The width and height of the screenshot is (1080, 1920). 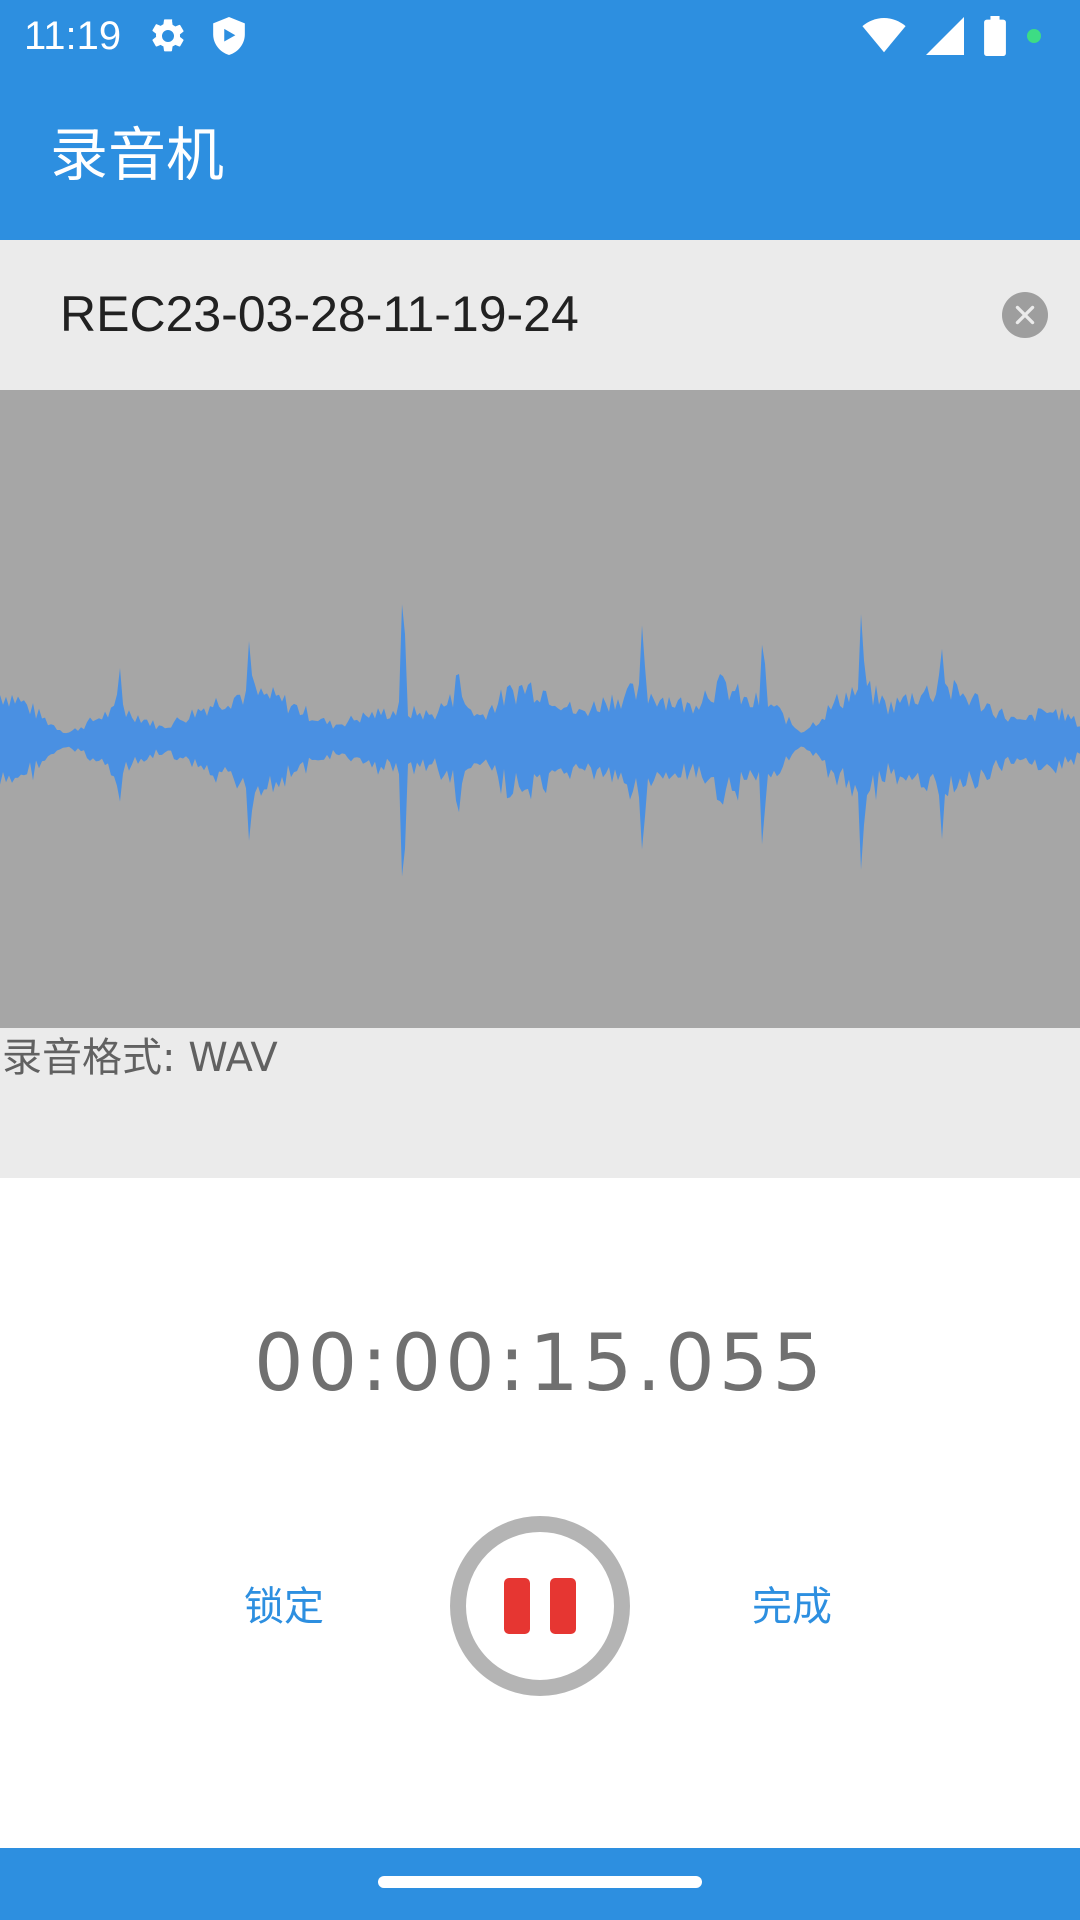 I want to click on waveform-graphic, so click(x=540, y=740).